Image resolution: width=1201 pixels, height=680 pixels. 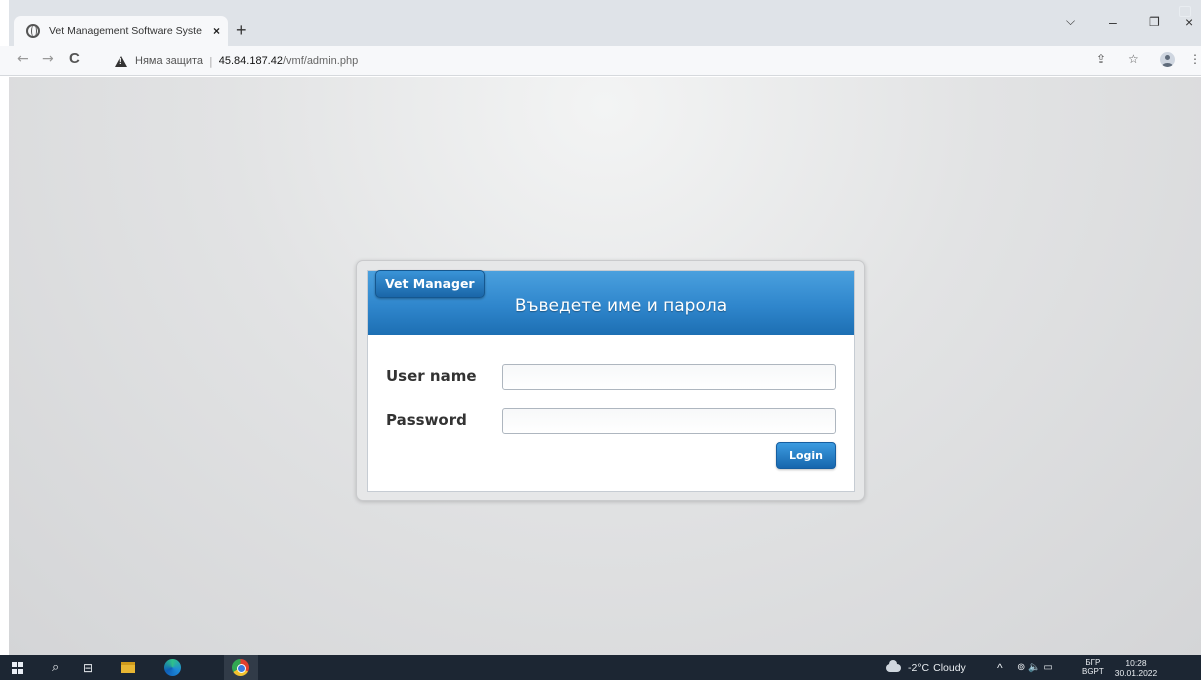 What do you see at coordinates (74, 58) in the screenshot?
I see `reload-button: C` at bounding box center [74, 58].